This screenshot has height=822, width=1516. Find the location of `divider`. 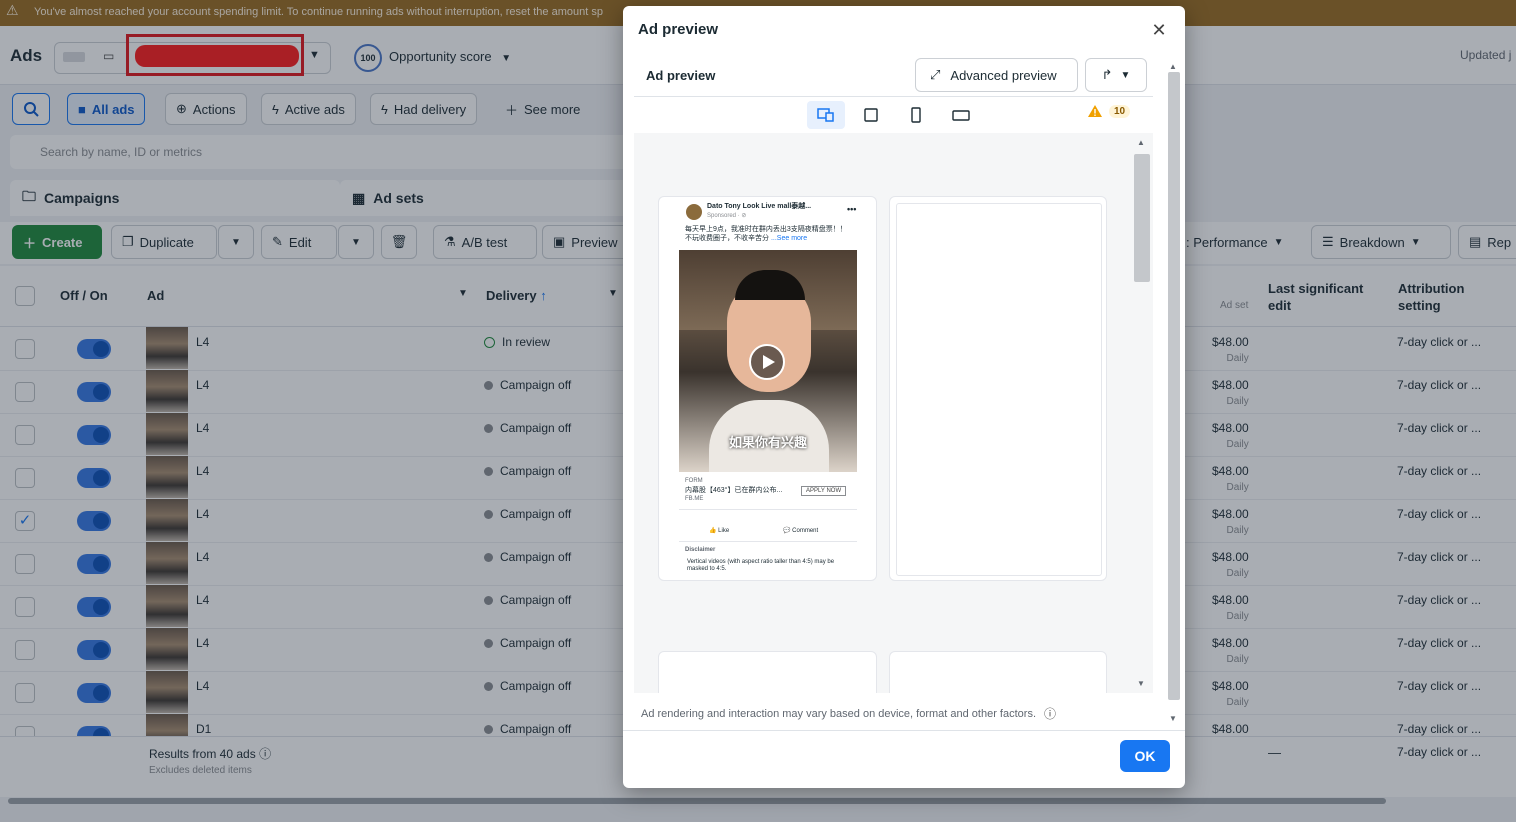

divider is located at coordinates (893, 96).